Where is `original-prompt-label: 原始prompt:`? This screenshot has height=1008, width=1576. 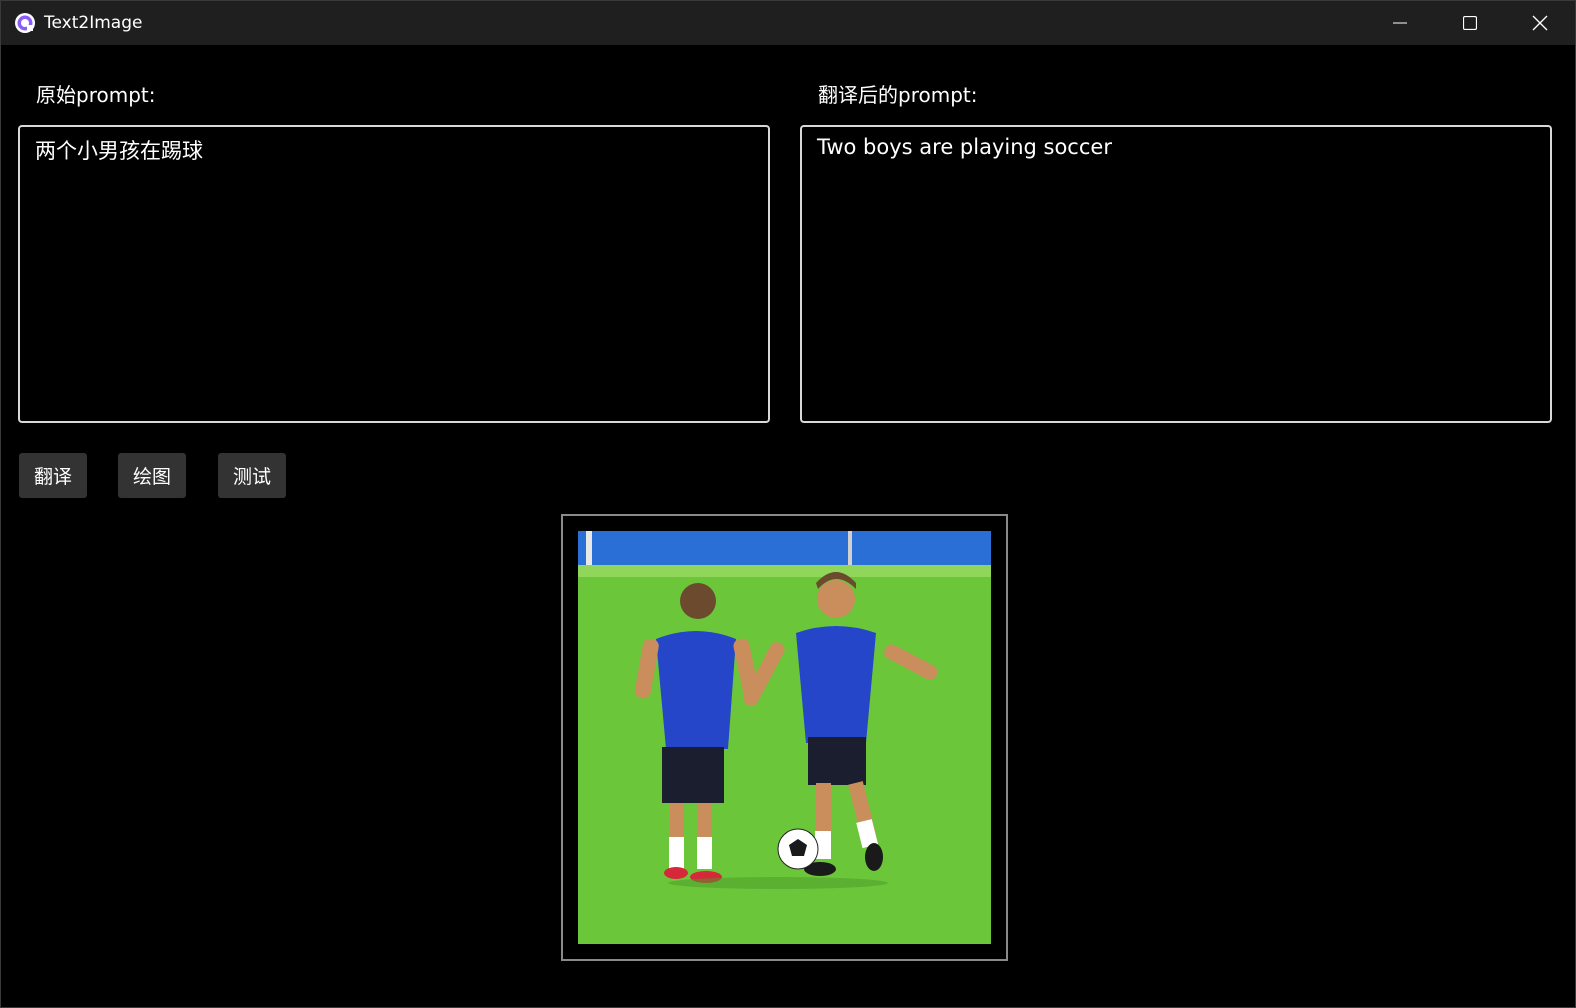
original-prompt-label: 原始prompt: is located at coordinates (96, 95).